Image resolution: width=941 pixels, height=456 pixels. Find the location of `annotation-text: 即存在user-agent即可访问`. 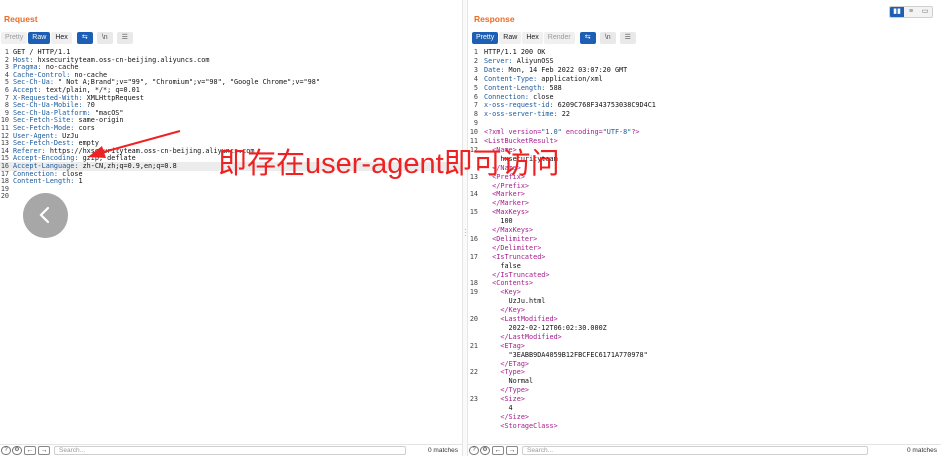

annotation-text: 即存在user-agent即可访问 is located at coordinates (389, 164).